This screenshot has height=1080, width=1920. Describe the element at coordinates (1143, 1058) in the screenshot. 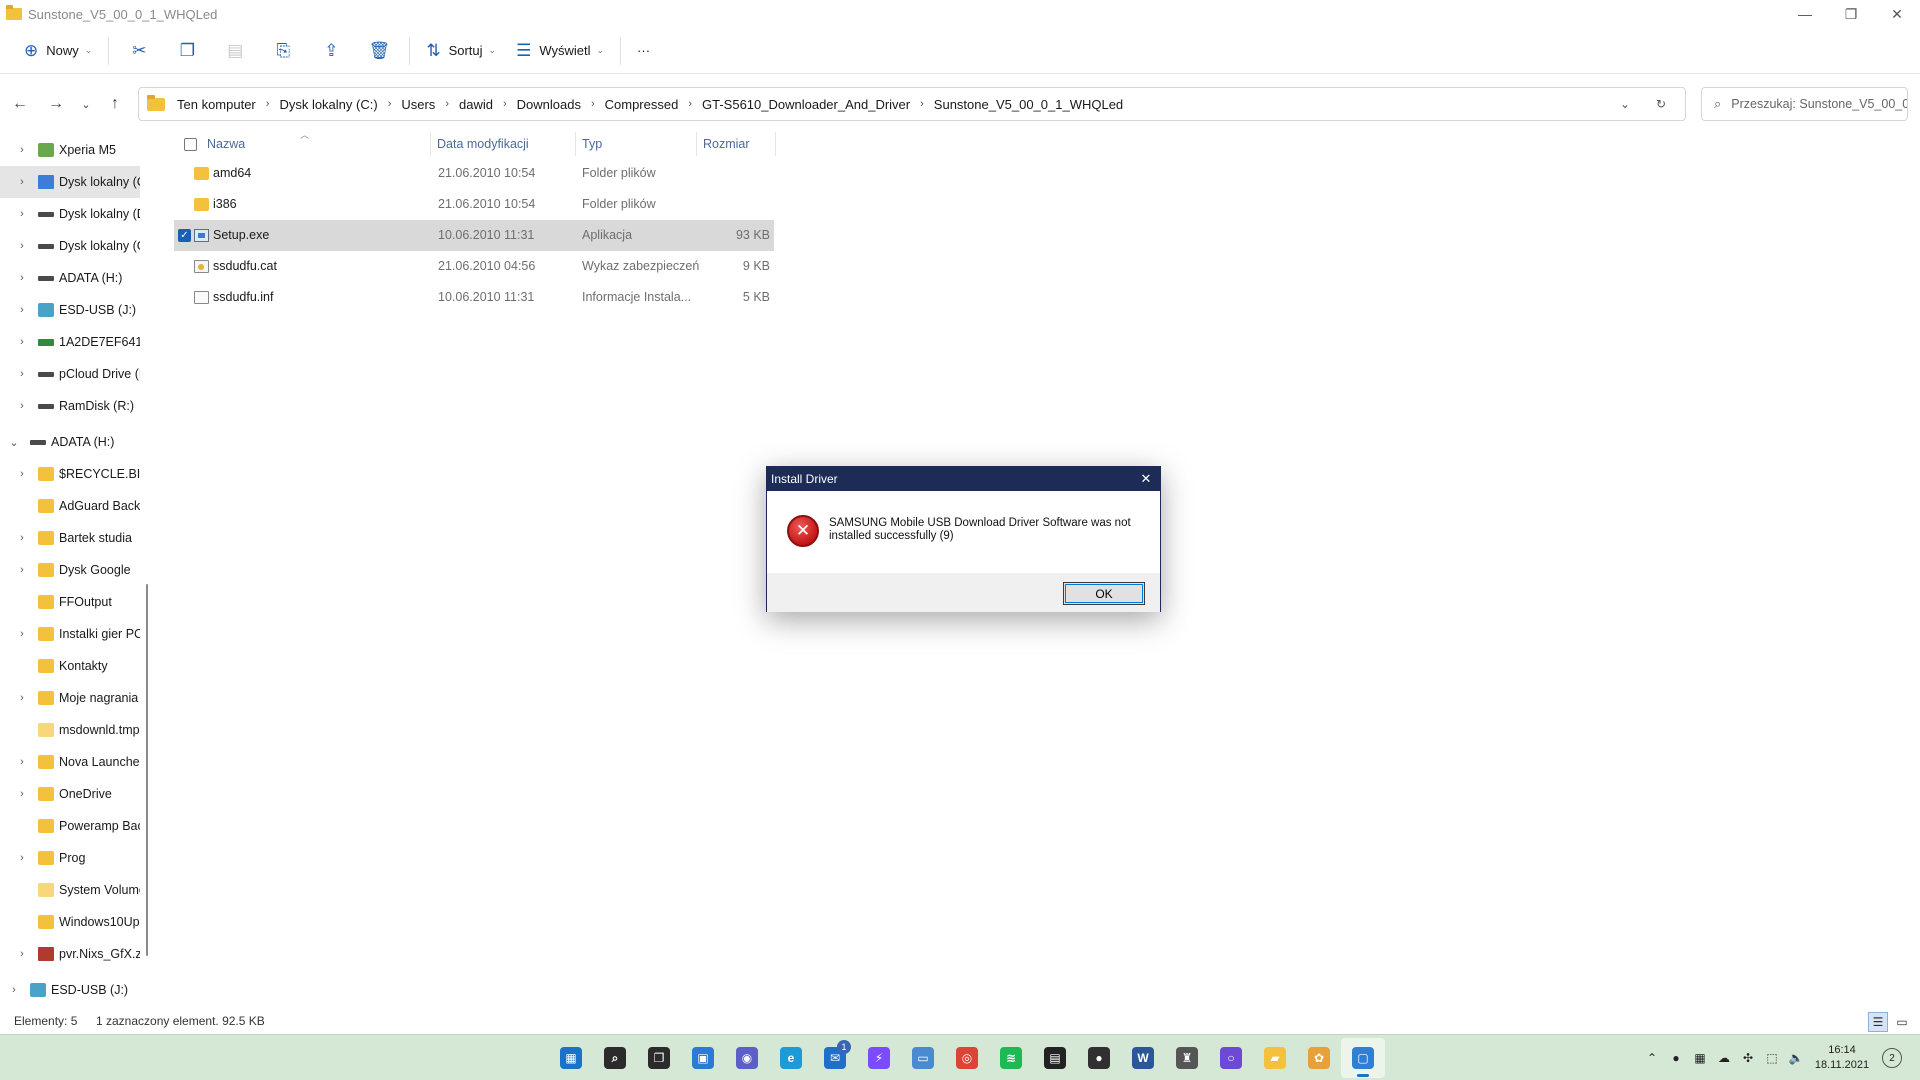

I see `taskbar-app: W` at that location.